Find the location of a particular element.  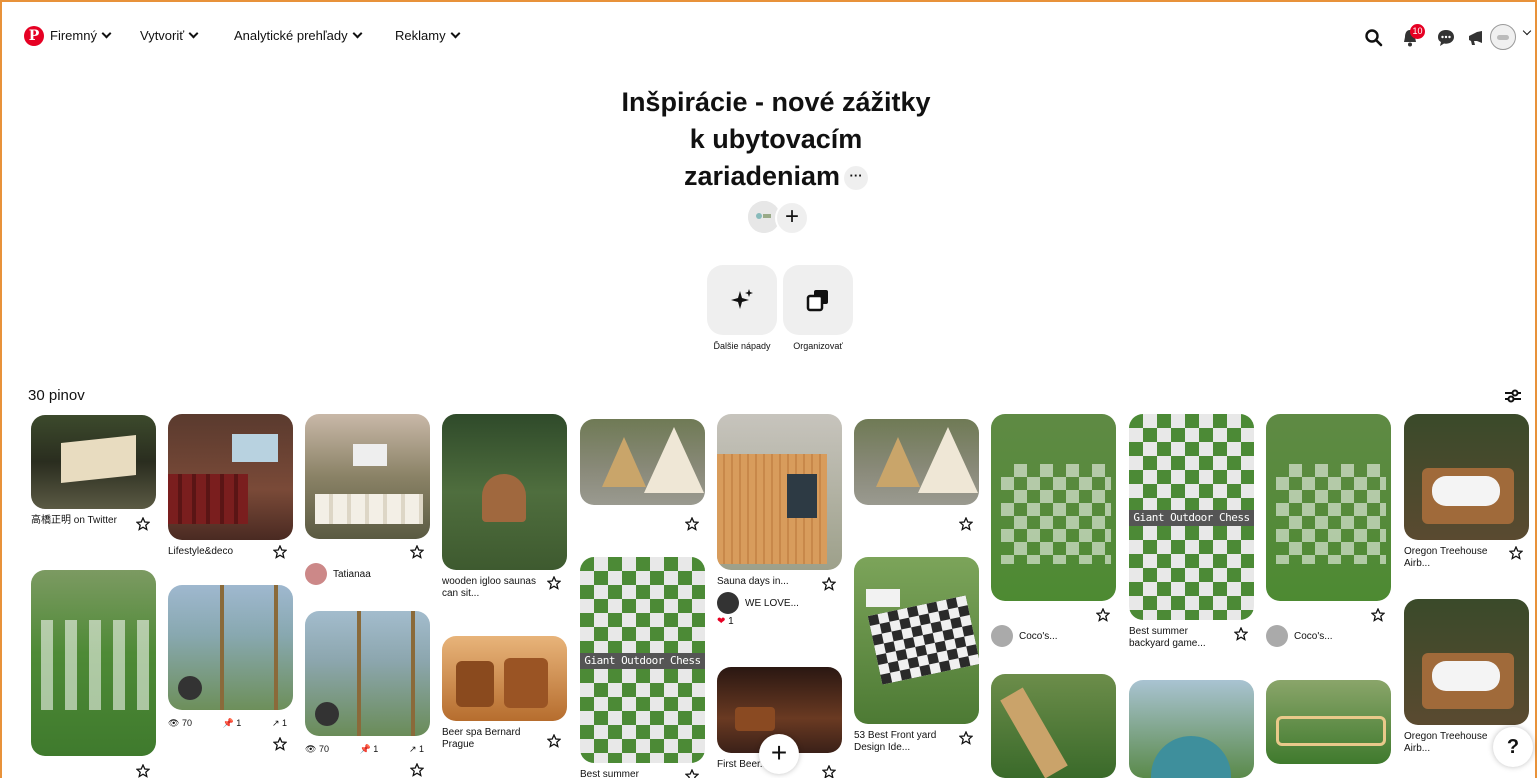

filter-icon is located at coordinates (1513, 396).